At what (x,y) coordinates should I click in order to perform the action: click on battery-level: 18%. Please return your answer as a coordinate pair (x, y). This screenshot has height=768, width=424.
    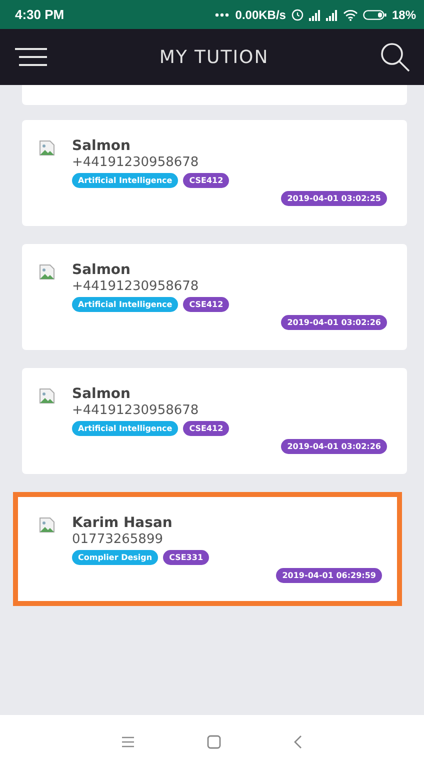
    Looking at the image, I should click on (404, 15).